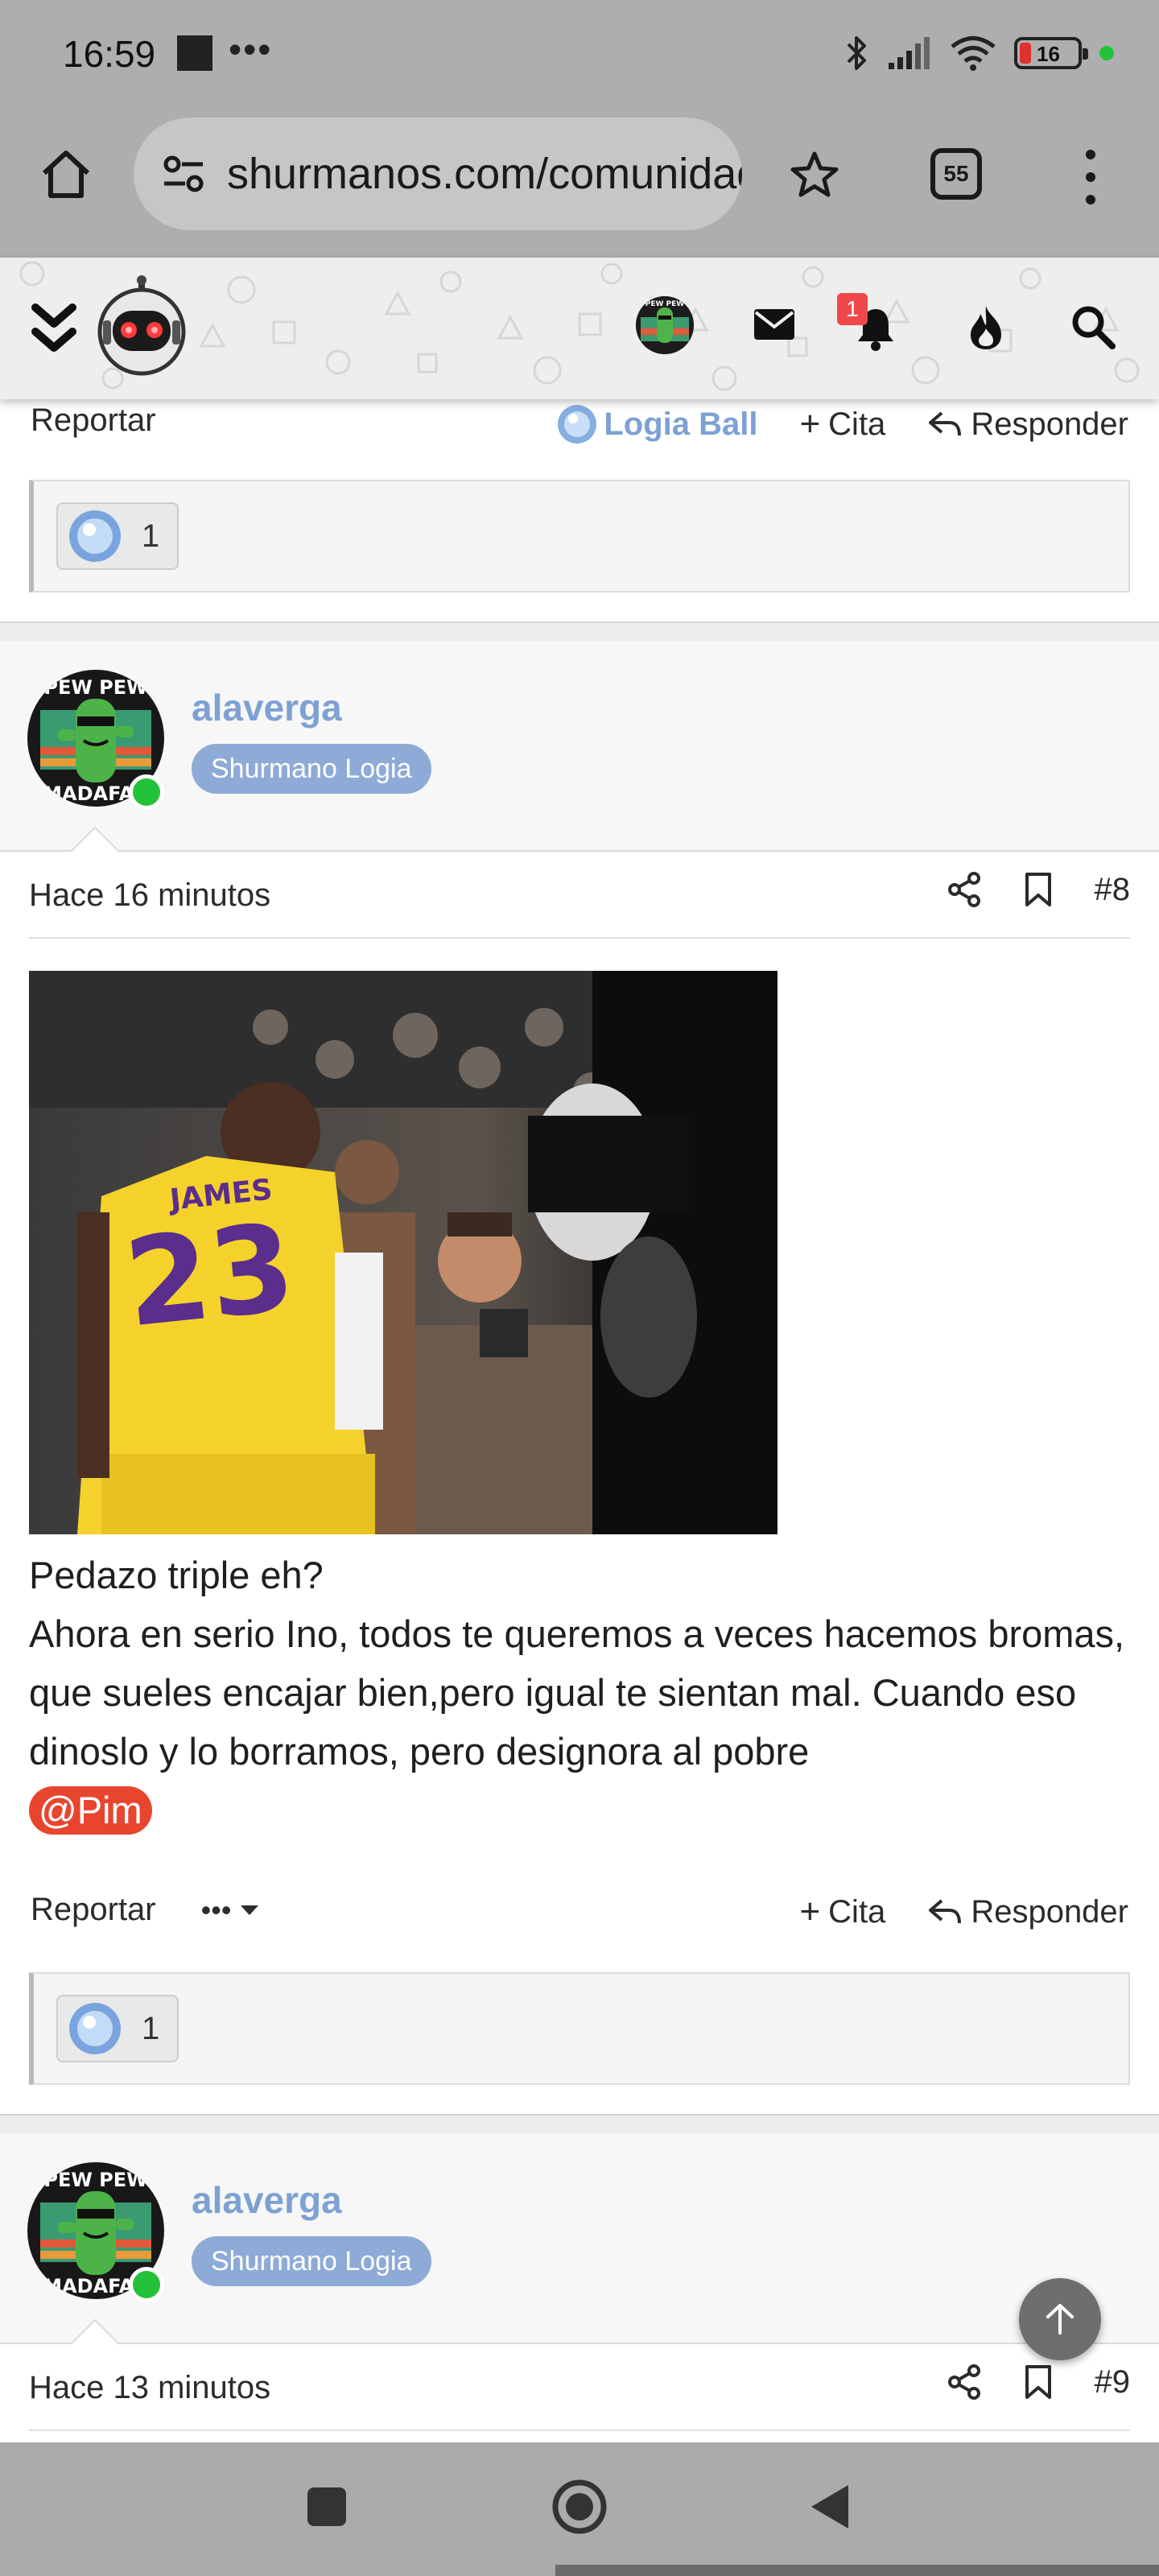 Image resolution: width=1159 pixels, height=2576 pixels. Describe the element at coordinates (1093, 326) in the screenshot. I see `search-icon` at that location.